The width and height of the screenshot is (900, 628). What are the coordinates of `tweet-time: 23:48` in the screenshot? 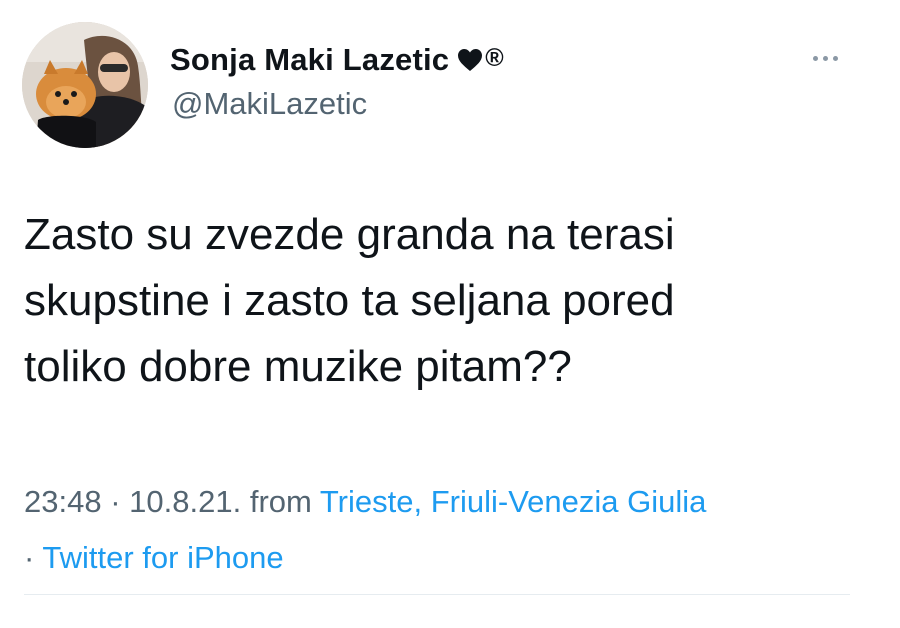 It's located at (63, 501).